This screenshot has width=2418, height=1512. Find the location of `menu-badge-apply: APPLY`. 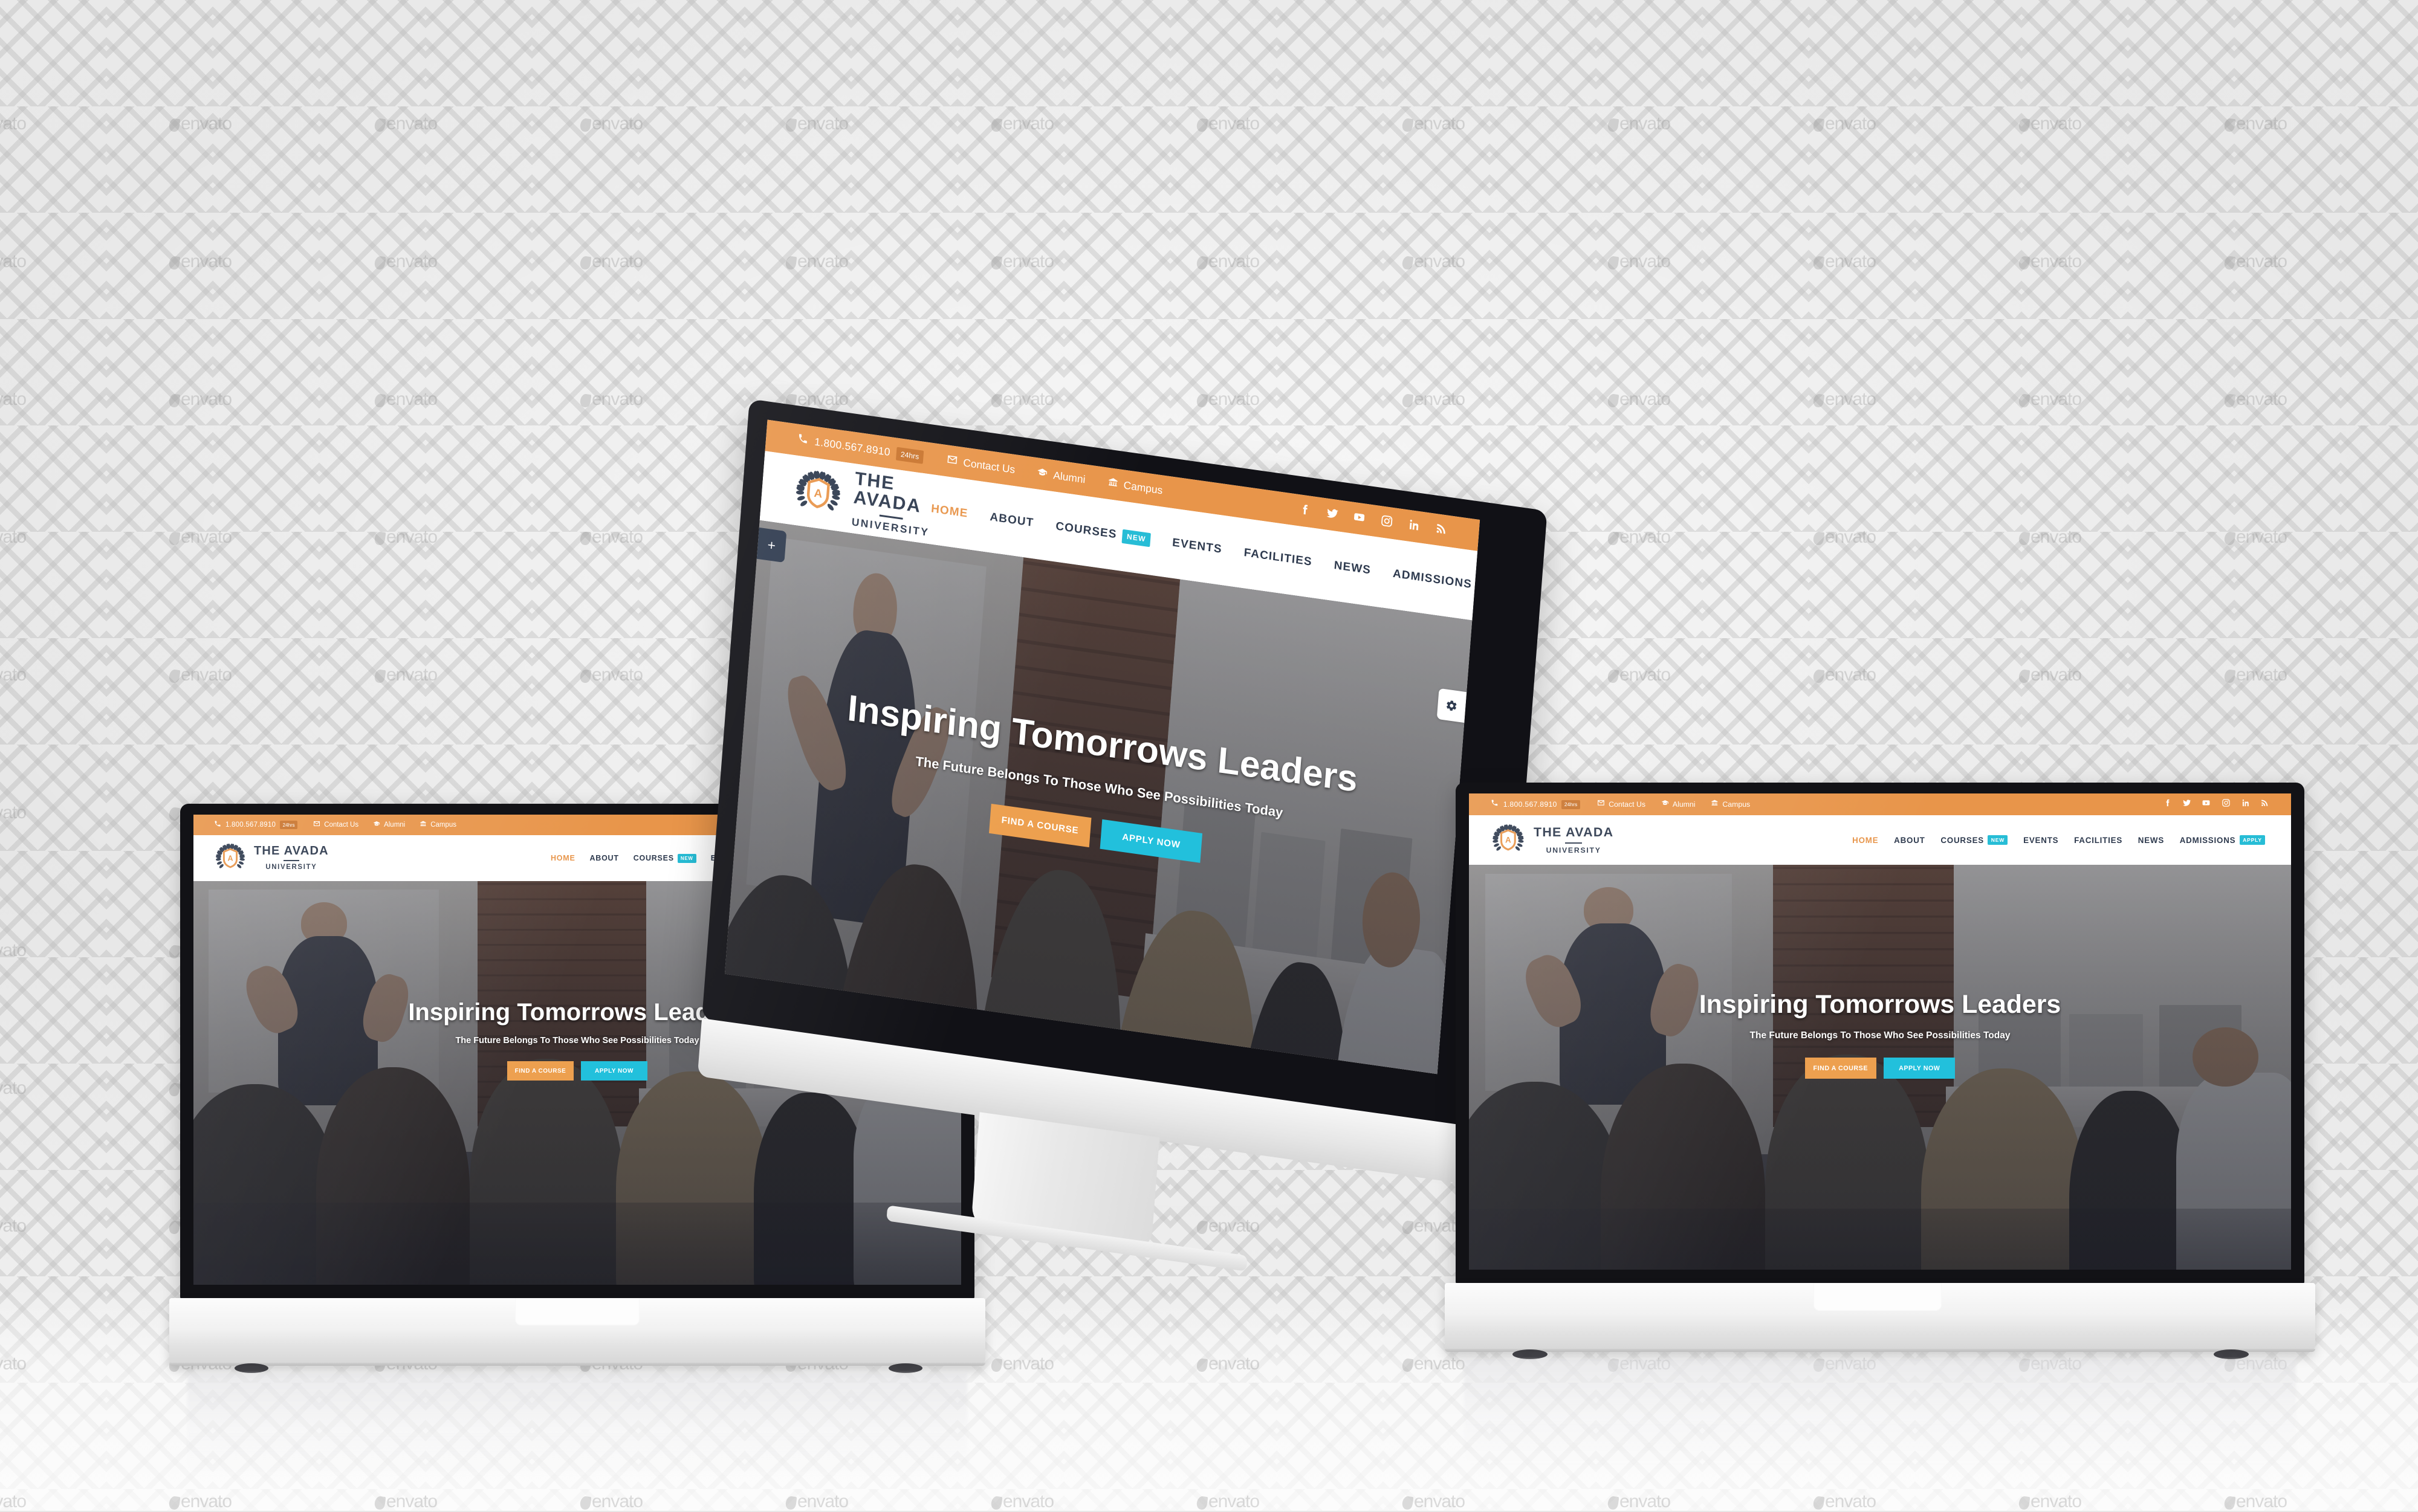

menu-badge-apply: APPLY is located at coordinates (2253, 840).